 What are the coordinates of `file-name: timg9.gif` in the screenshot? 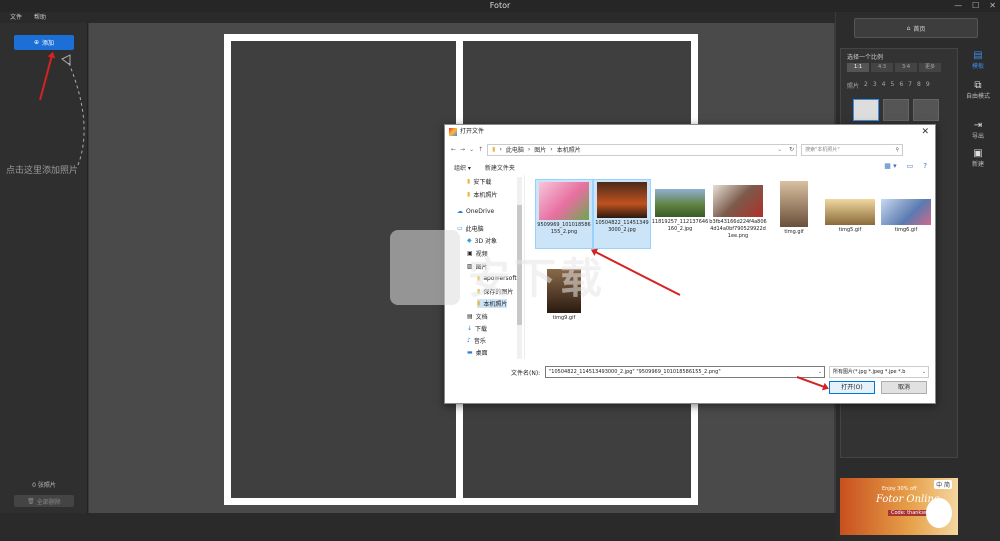 It's located at (564, 318).